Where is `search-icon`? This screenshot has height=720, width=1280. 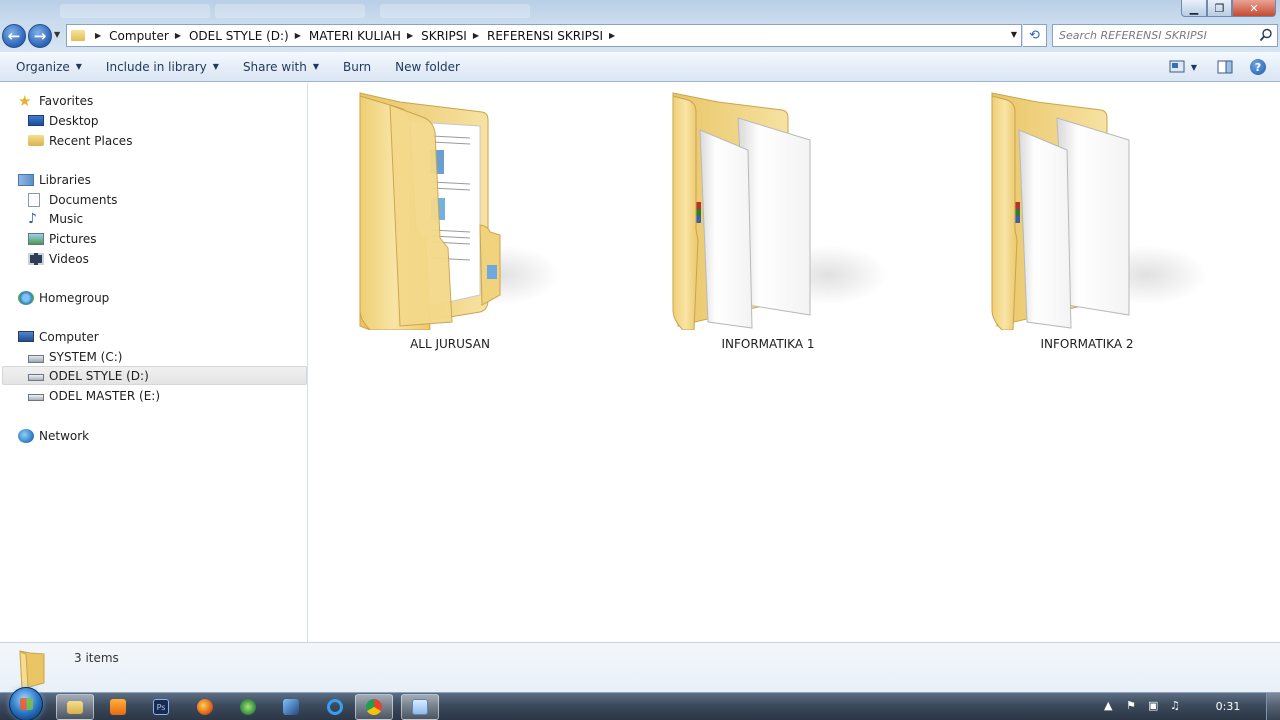
search-icon is located at coordinates (1266, 35).